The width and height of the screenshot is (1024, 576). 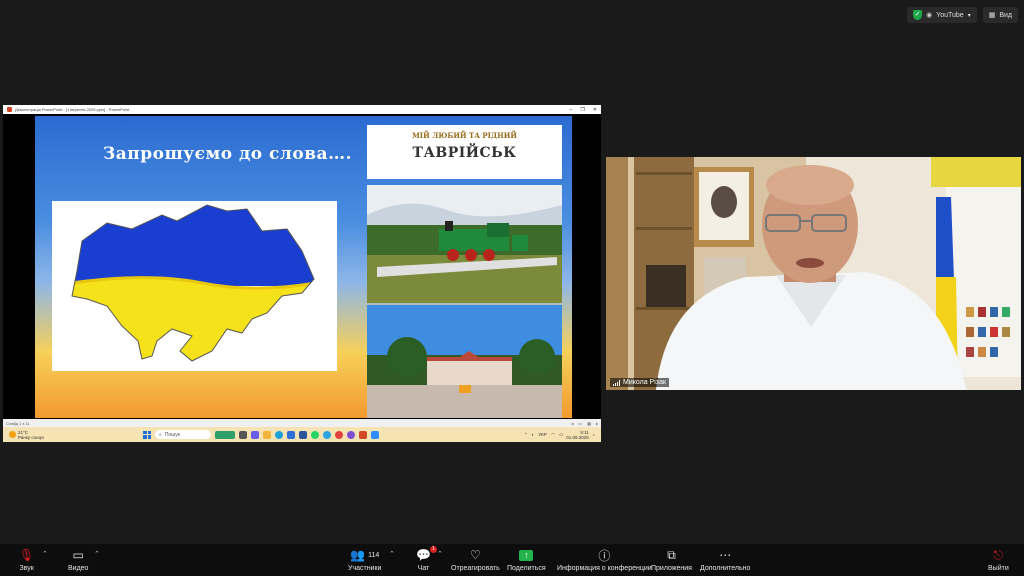 What do you see at coordinates (73, 435) in the screenshot?
I see `weather-widget: 21°C Ранку сонця` at bounding box center [73, 435].